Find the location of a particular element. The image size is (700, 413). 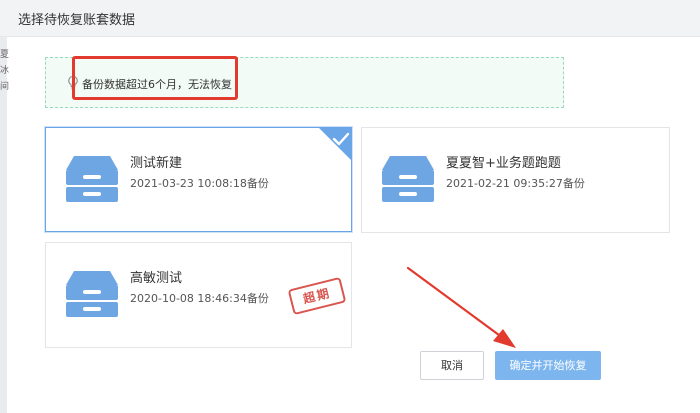

confirm-restore-button: 确定并开始恢复 is located at coordinates (548, 365).